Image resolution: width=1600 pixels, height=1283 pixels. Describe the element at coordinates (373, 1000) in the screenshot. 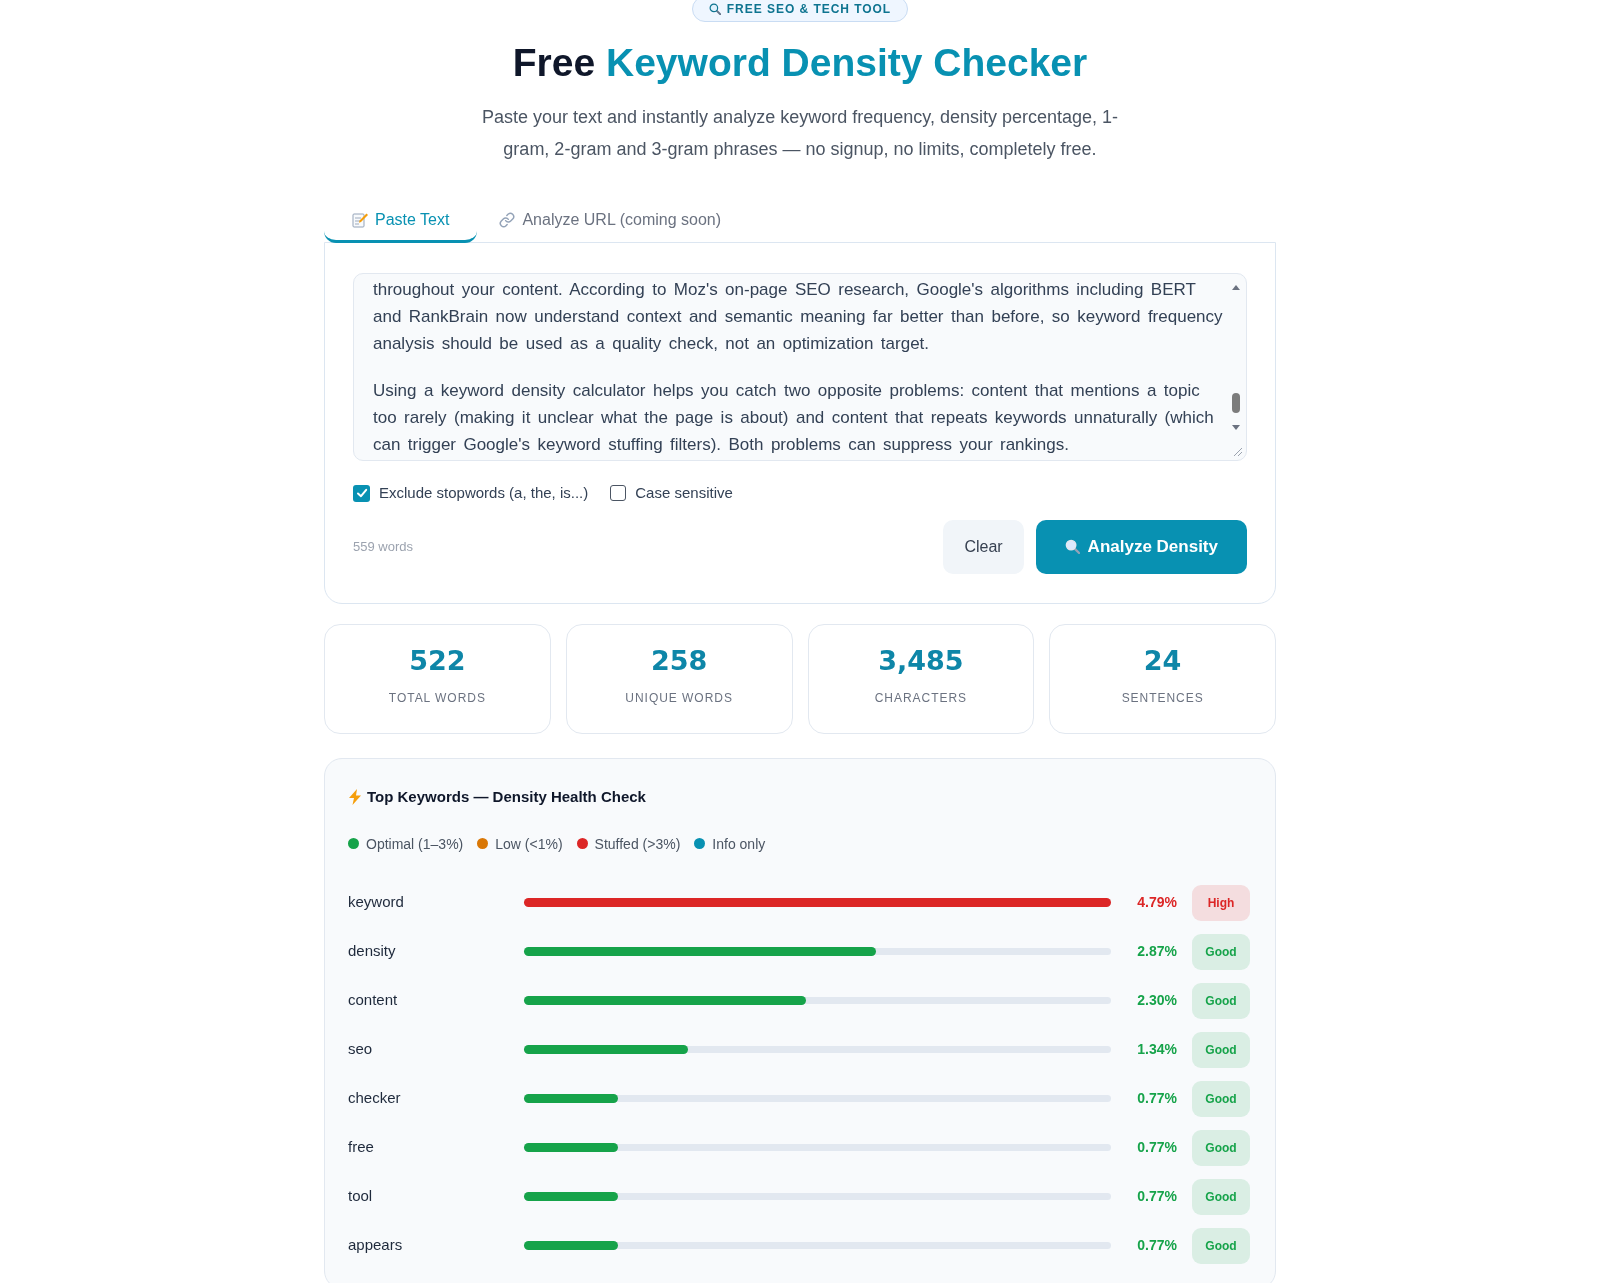

I see `keyword-label: content` at that location.